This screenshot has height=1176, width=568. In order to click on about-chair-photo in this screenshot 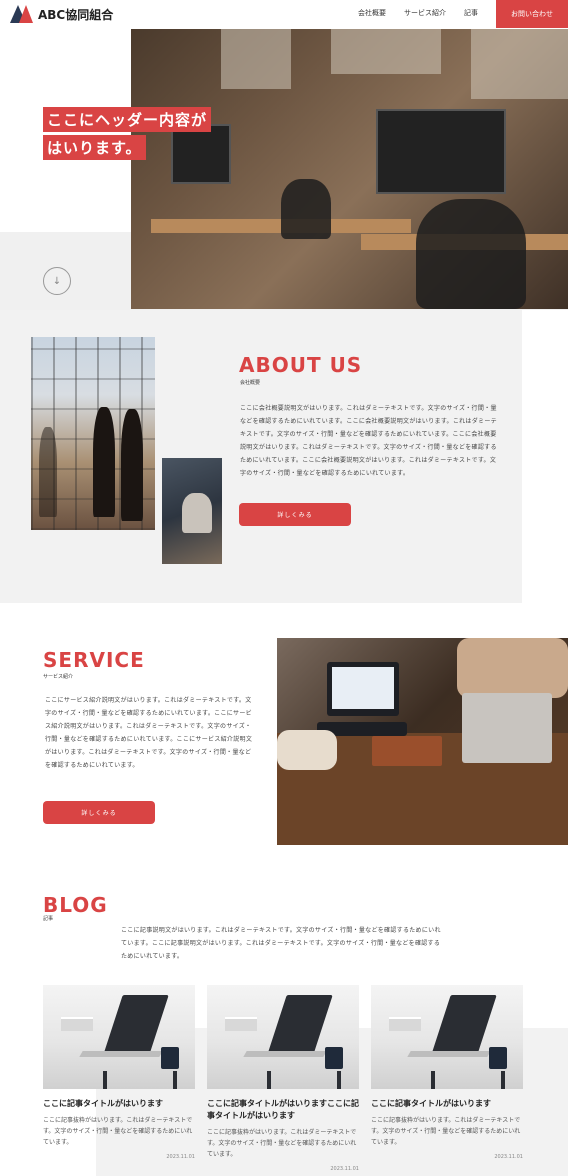, I will do `click(192, 511)`.